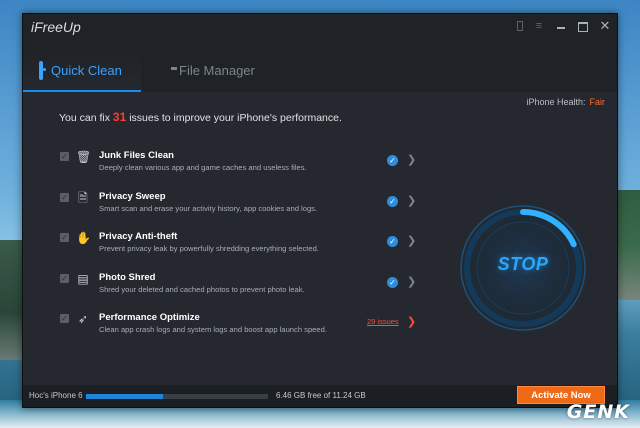 This screenshot has width=640, height=428. I want to click on stop-label: STOP, so click(523, 264).